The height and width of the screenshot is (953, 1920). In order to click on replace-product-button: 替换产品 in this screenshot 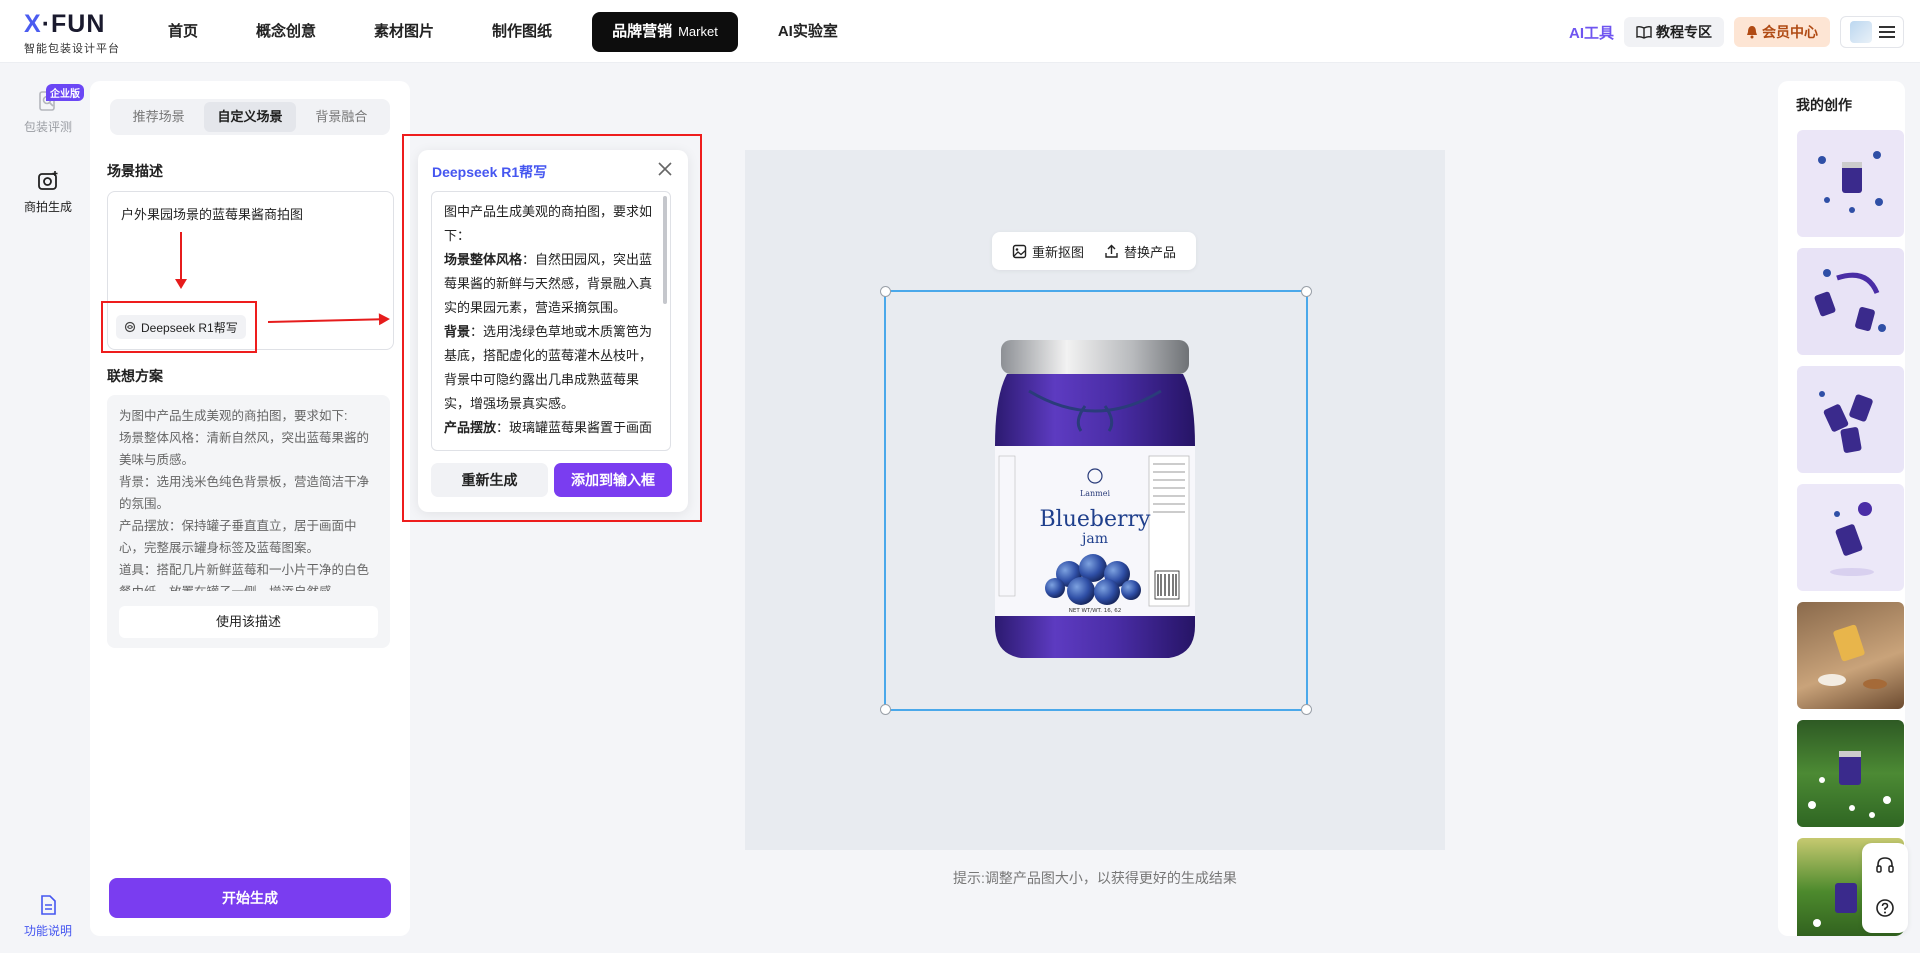, I will do `click(1140, 251)`.